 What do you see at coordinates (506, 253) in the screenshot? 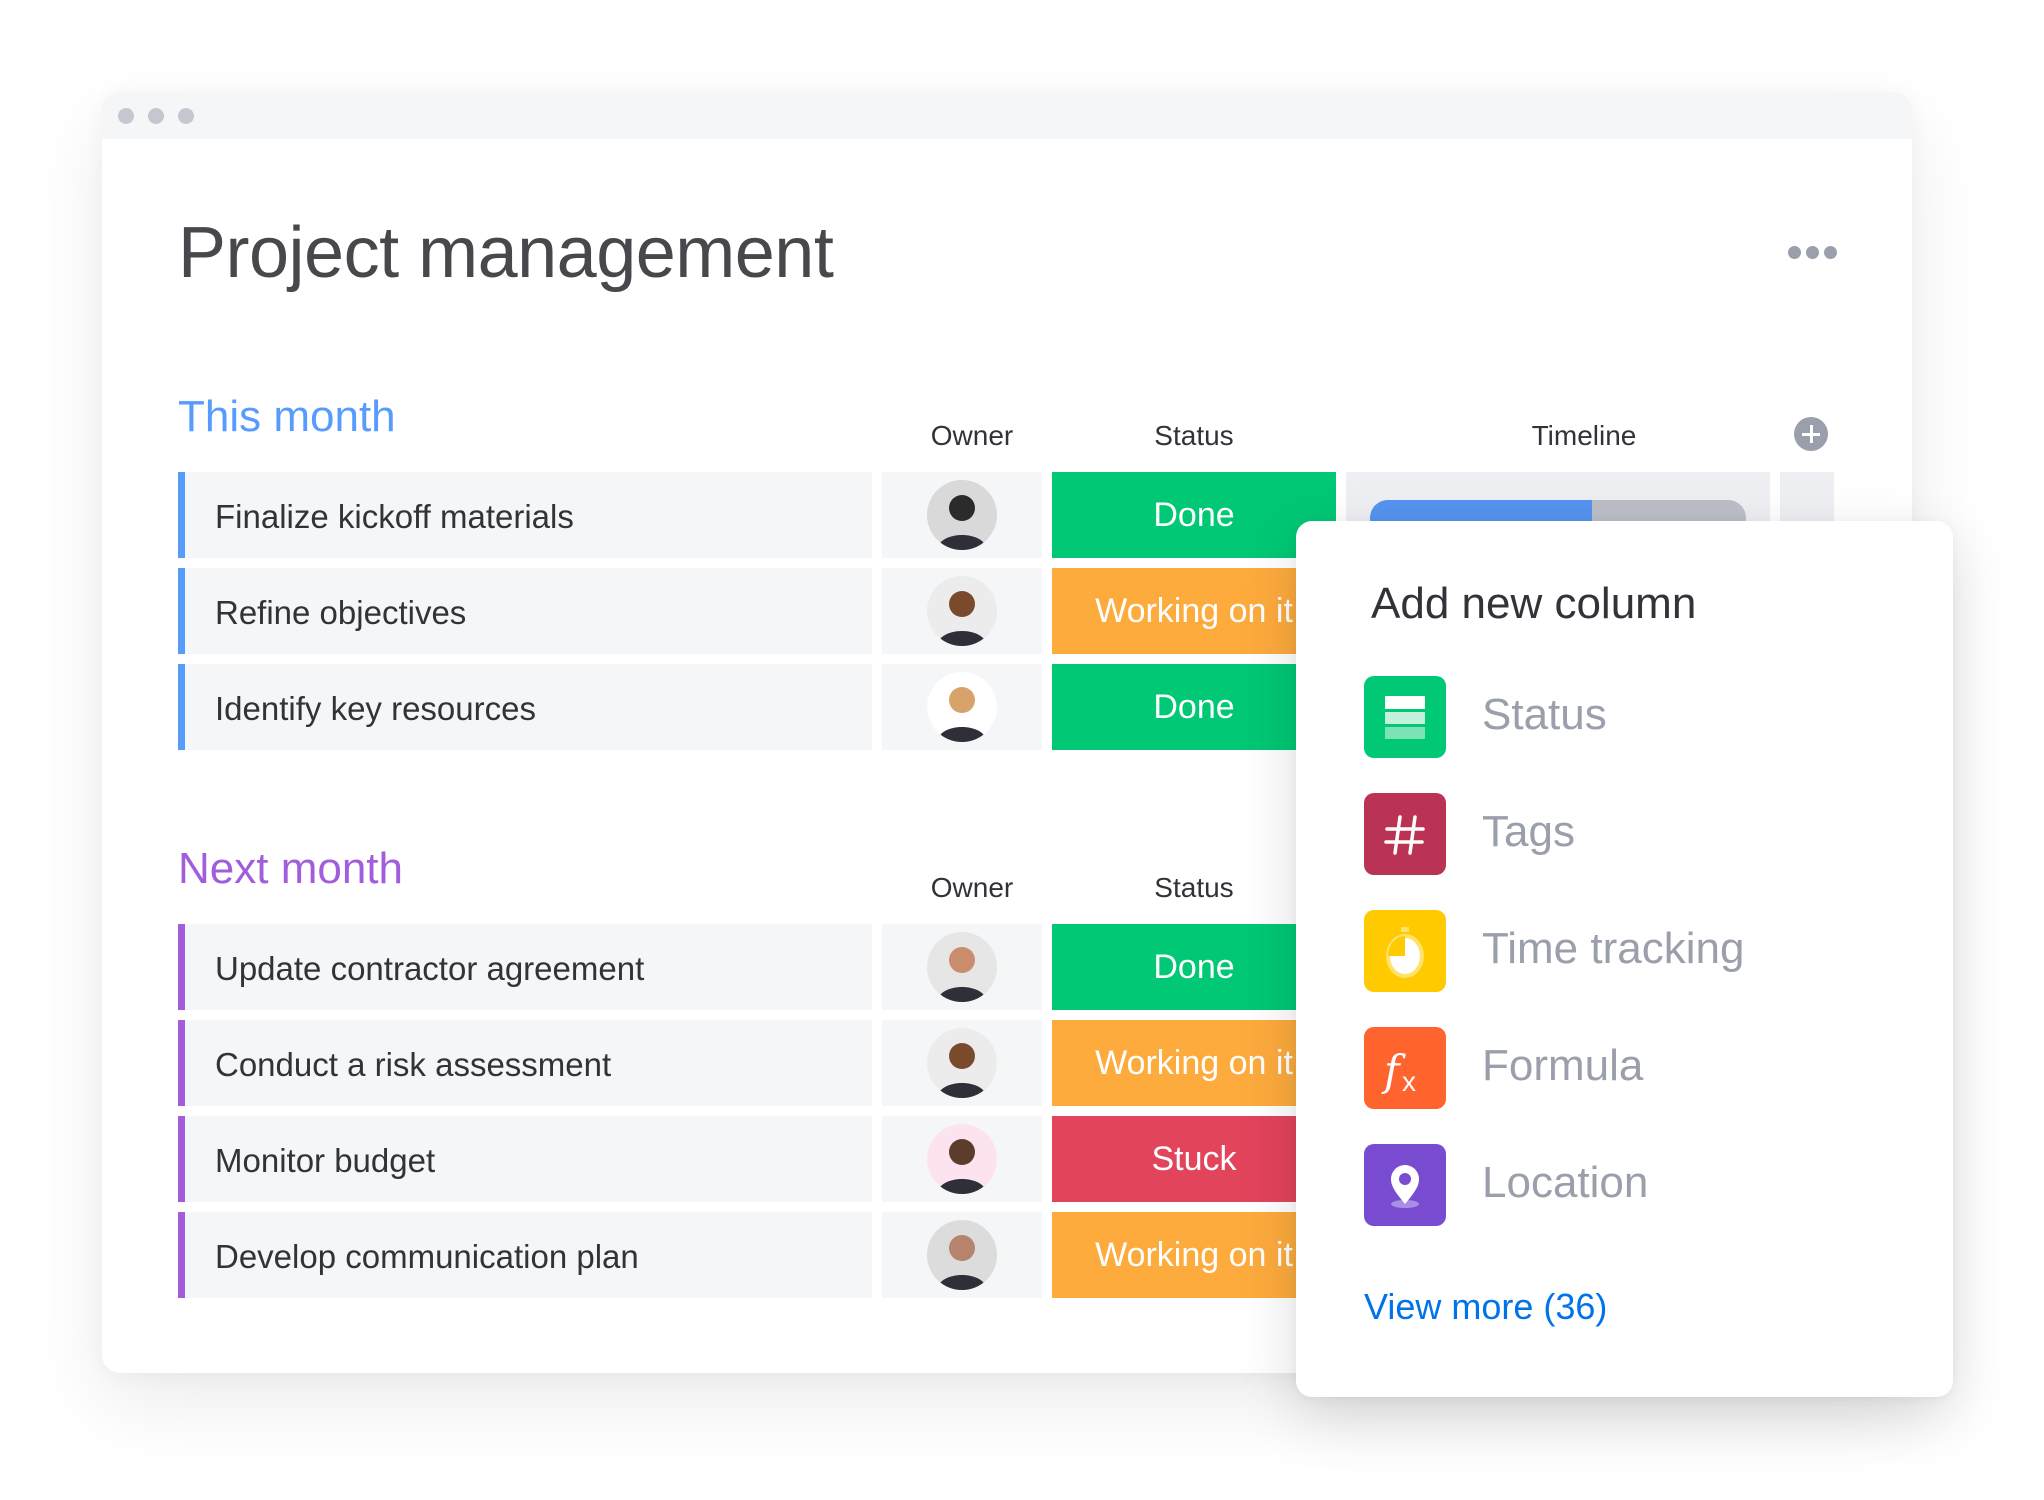
I see `page-title: Project management` at bounding box center [506, 253].